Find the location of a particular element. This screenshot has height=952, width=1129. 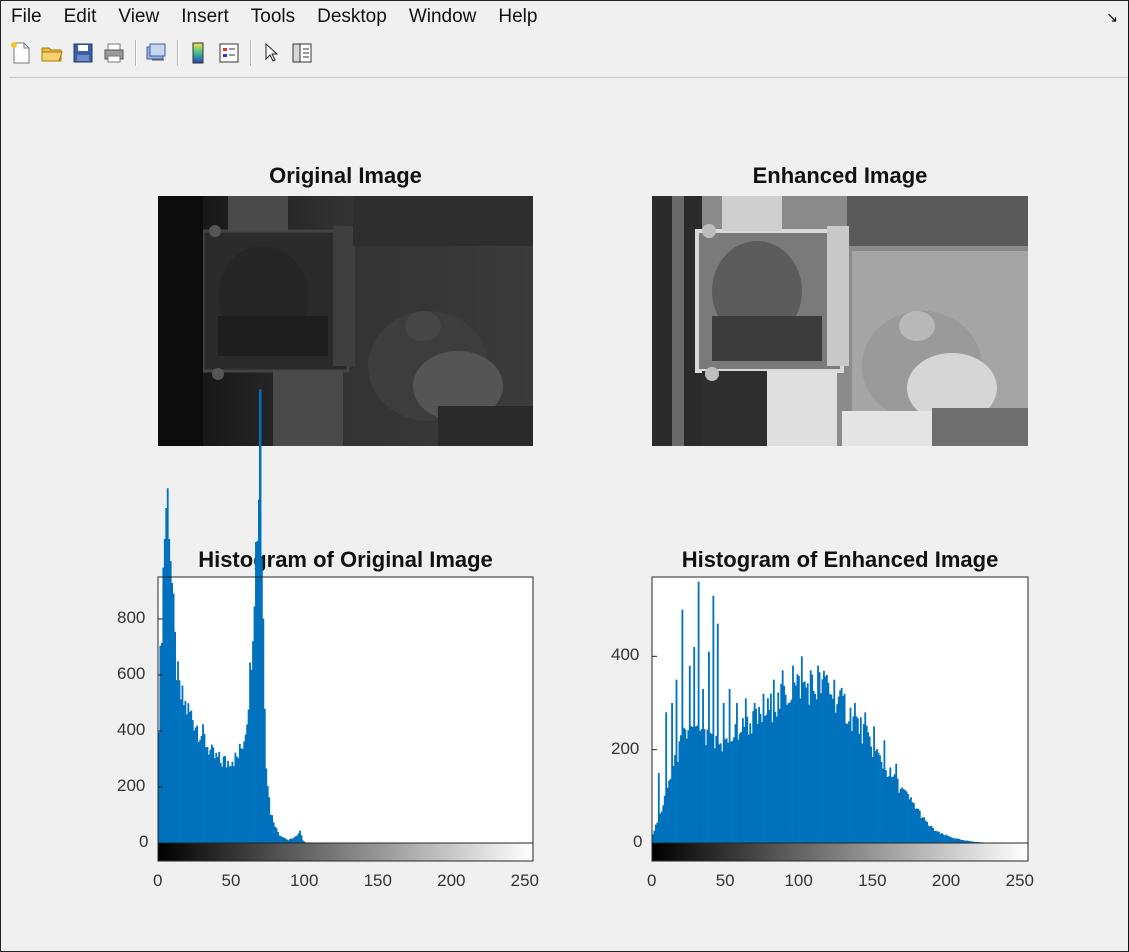

y-tick-label: 800 is located at coordinates (131, 617).